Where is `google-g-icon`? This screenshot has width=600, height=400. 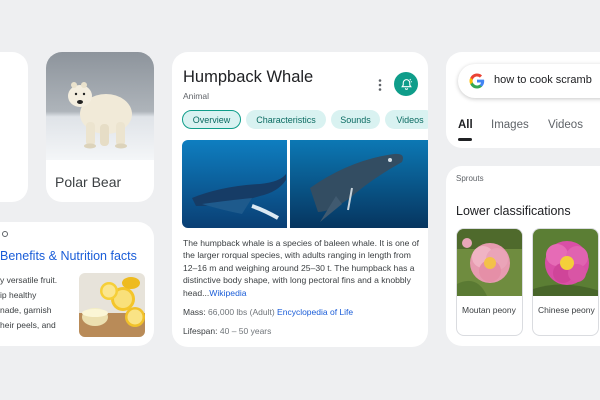 google-g-icon is located at coordinates (477, 81).